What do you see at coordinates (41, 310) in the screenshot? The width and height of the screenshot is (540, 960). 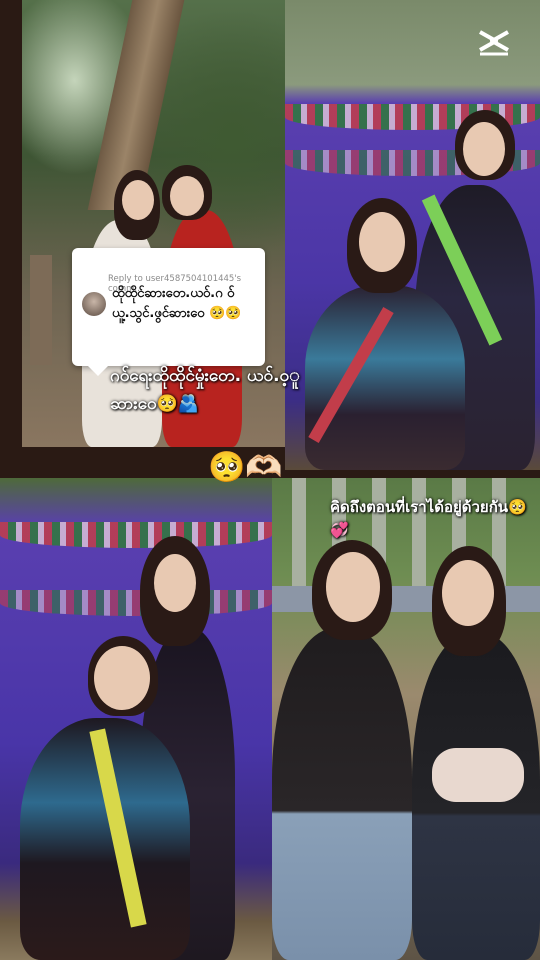 I see `fence-post` at bounding box center [41, 310].